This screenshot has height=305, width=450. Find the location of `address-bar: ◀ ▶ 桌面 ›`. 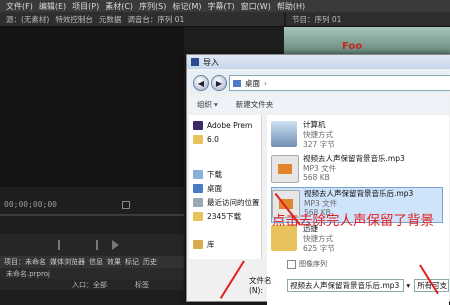

address-bar: ◀ ▶ 桌面 › is located at coordinates (319, 82).